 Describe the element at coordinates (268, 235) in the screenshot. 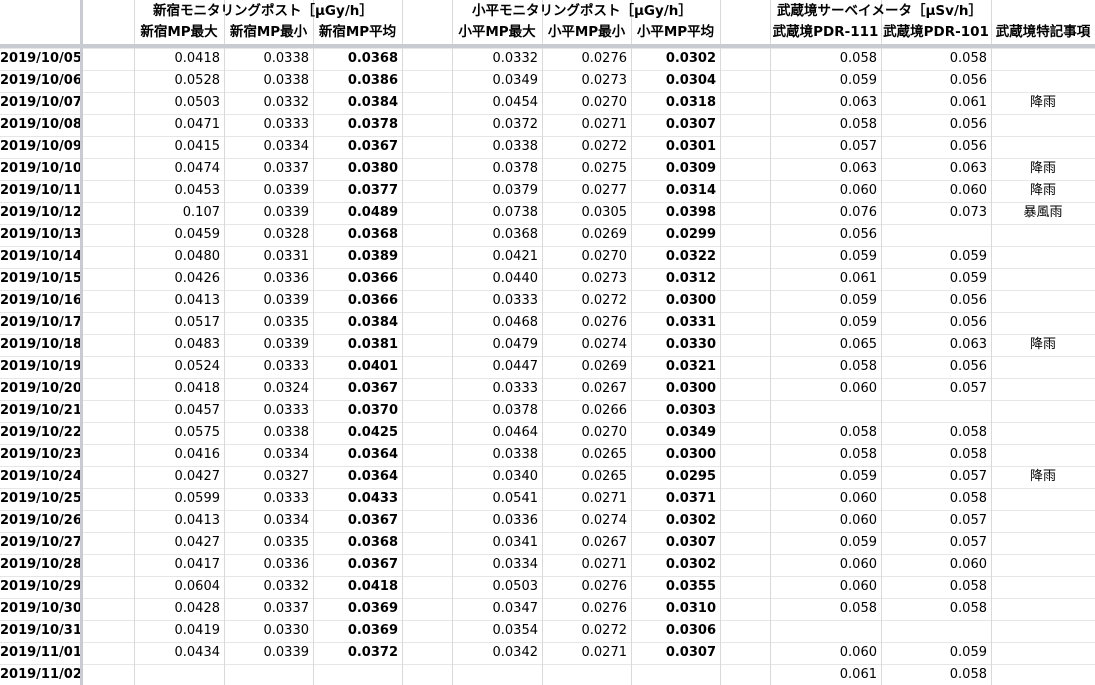

I see `shinjuku-min-cell: 0.0328` at that location.